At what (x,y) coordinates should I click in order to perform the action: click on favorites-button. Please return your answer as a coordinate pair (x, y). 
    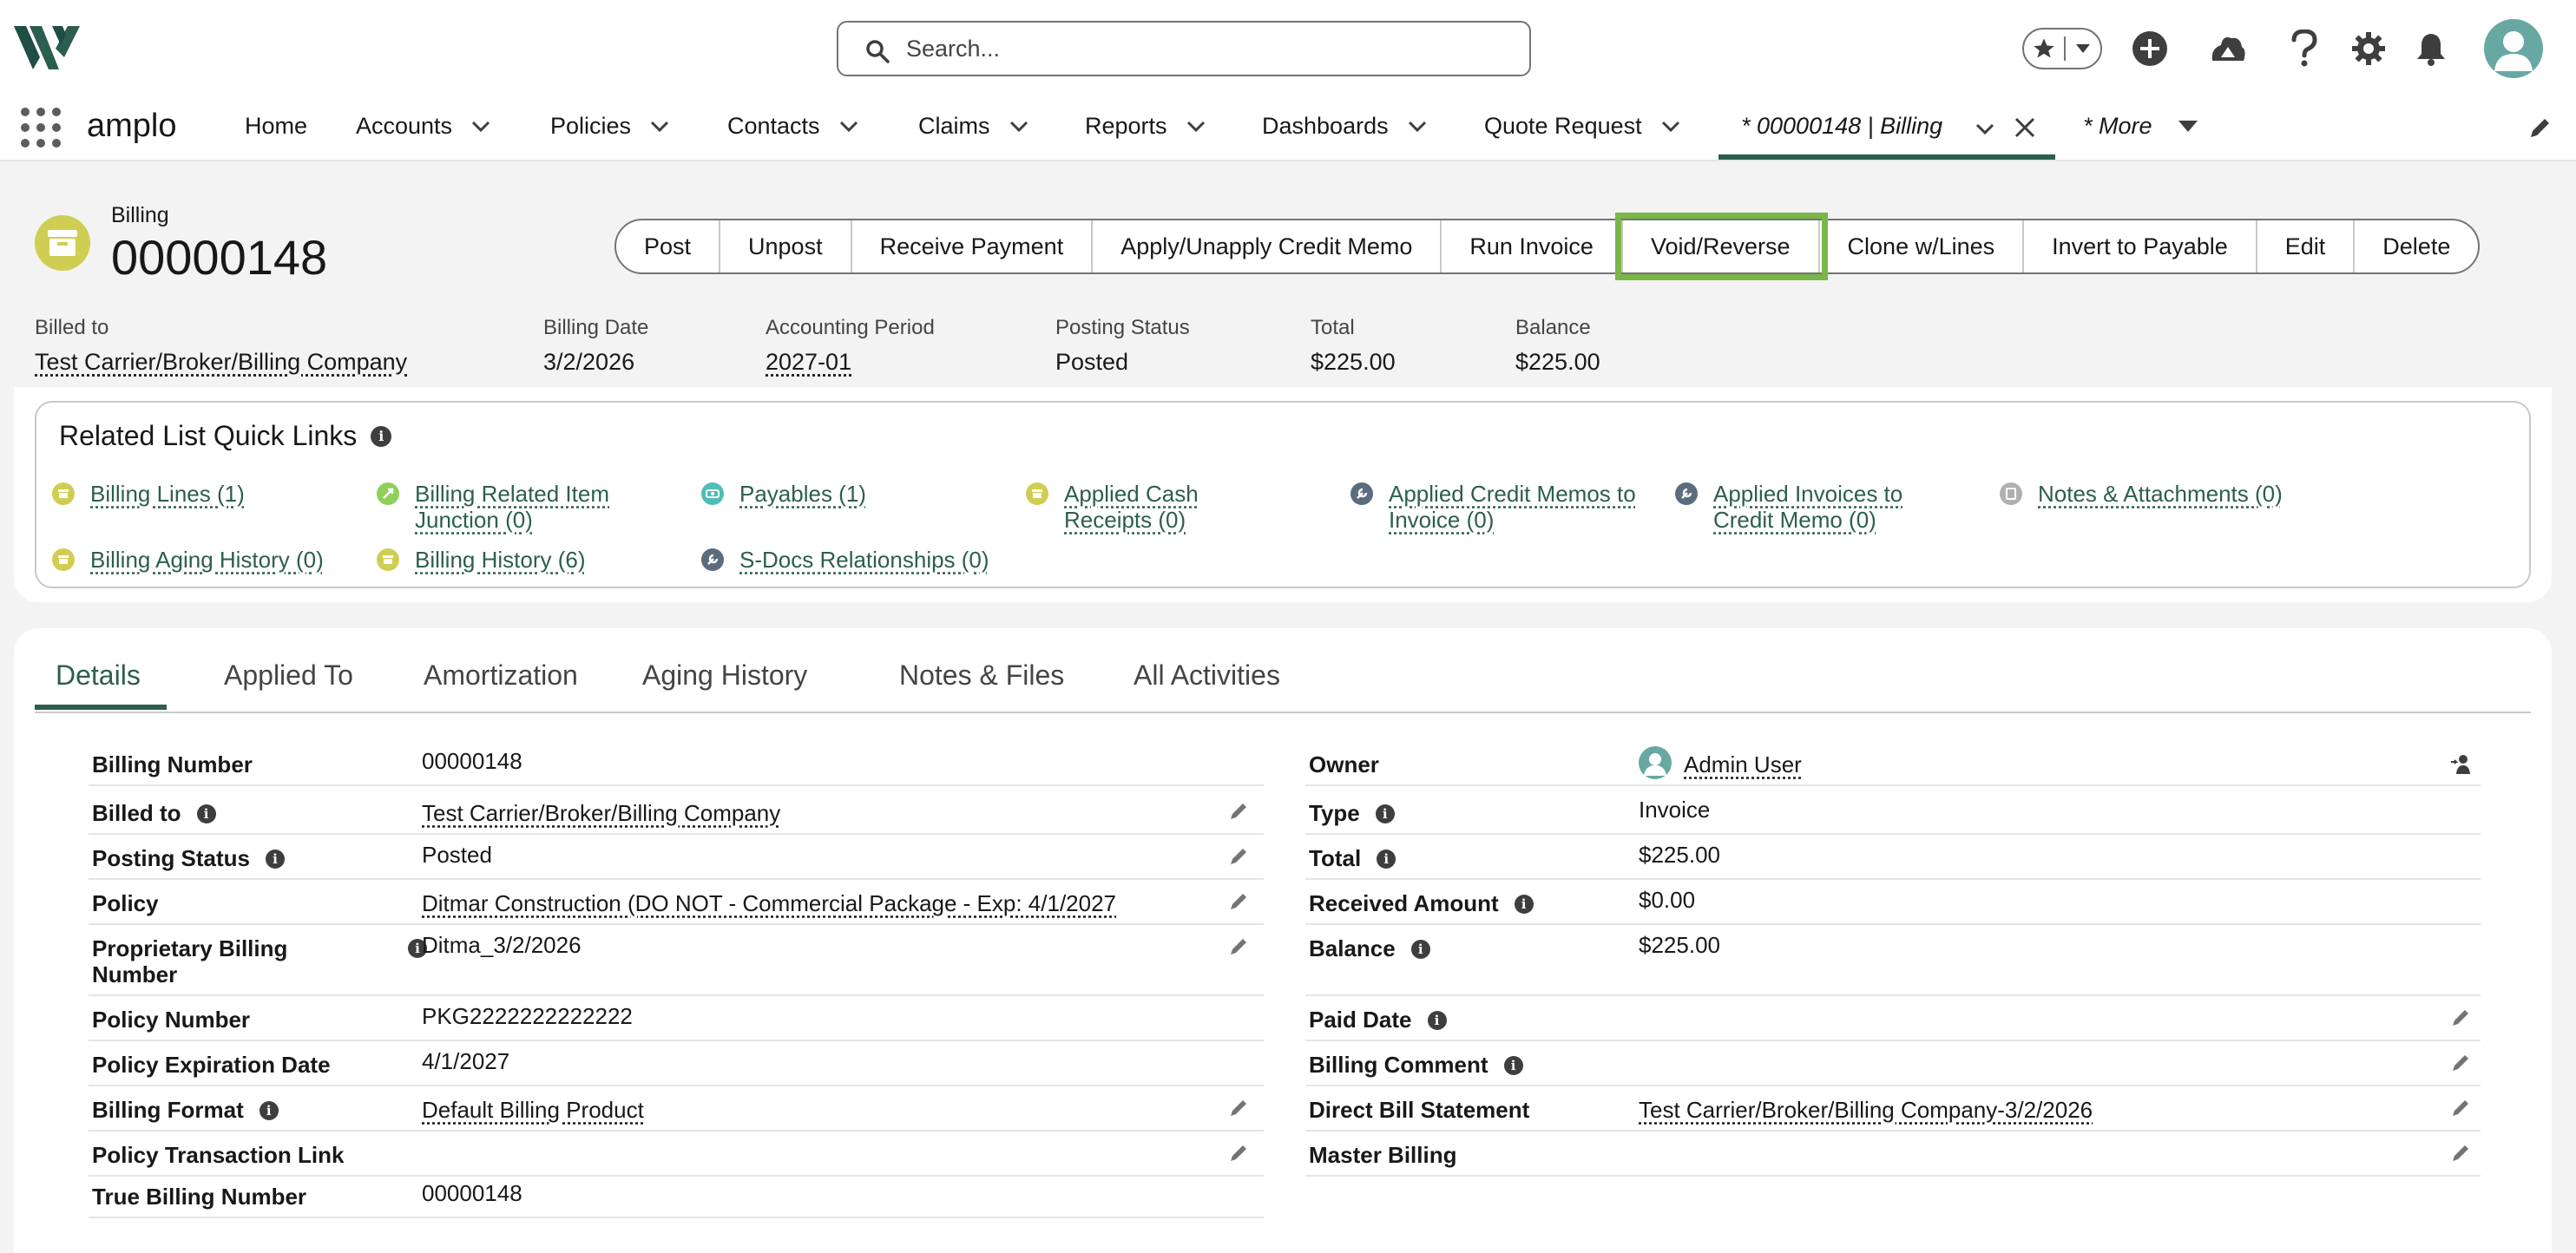
    Looking at the image, I should click on (2062, 48).